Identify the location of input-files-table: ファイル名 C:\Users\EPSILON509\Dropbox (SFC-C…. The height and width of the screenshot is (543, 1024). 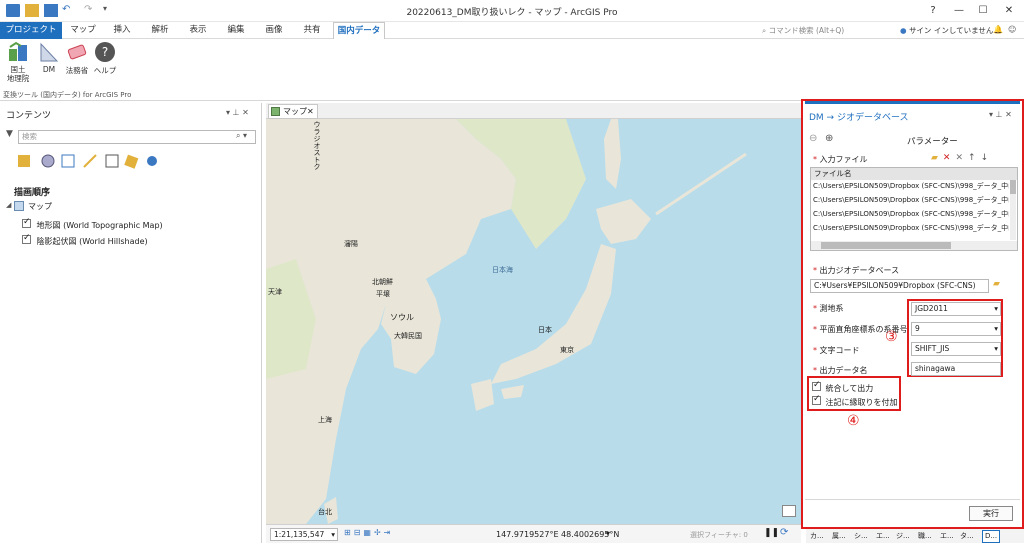
(914, 209).